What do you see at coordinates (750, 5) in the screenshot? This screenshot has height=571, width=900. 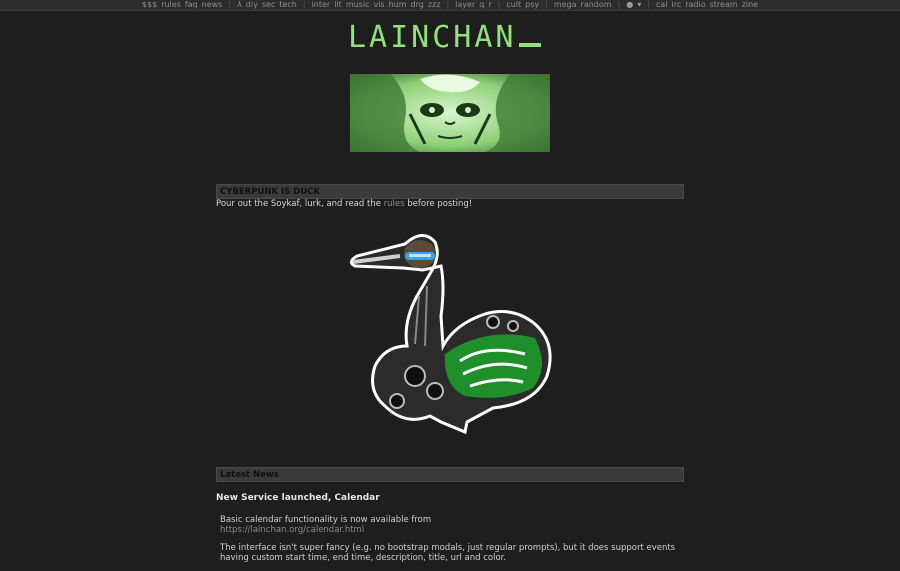 I see `nav-link-zine: zine` at bounding box center [750, 5].